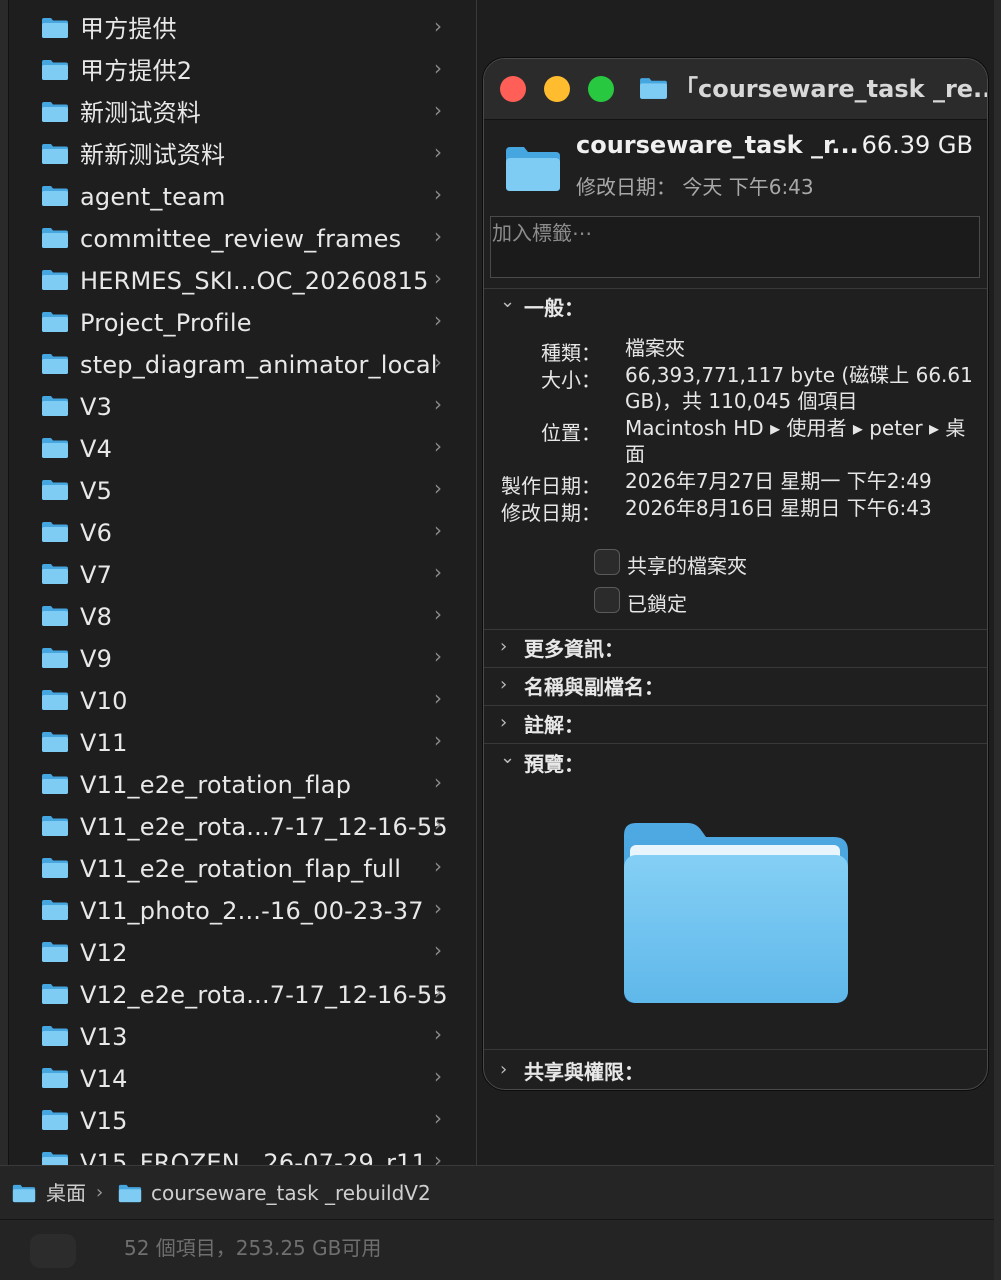  Describe the element at coordinates (243, 1075) in the screenshot. I see `folder-row: V14 ›` at that location.